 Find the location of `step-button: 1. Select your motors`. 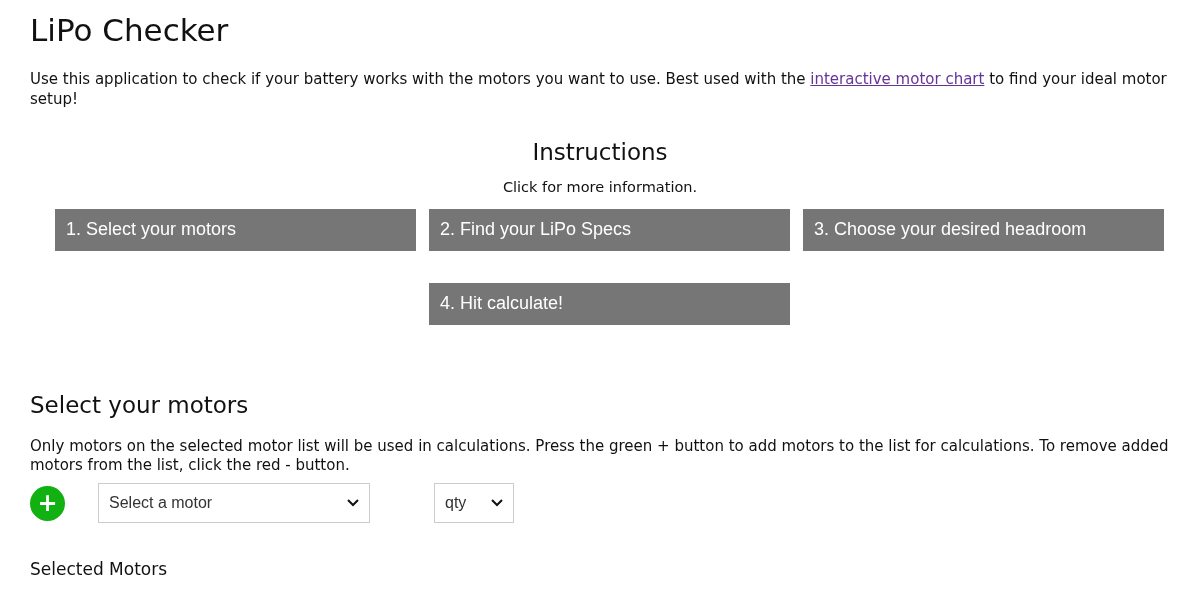

step-button: 1. Select your motors is located at coordinates (235, 229).